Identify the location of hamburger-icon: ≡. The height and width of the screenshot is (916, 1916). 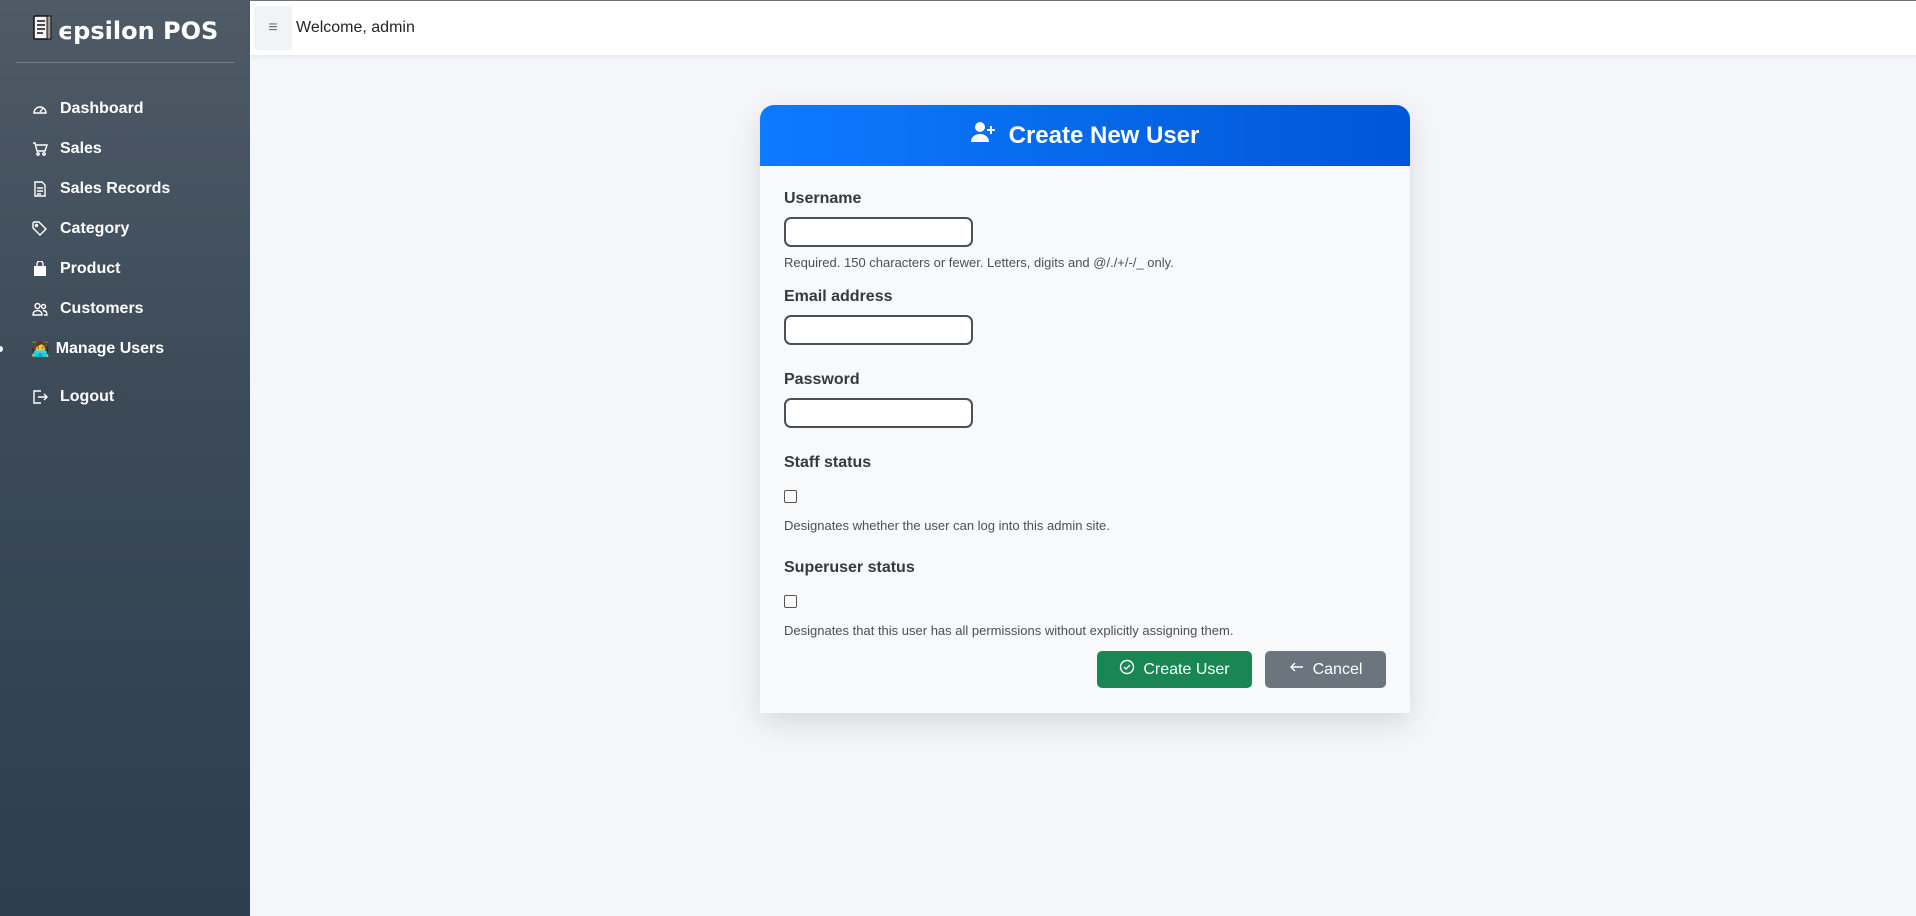
(273, 27).